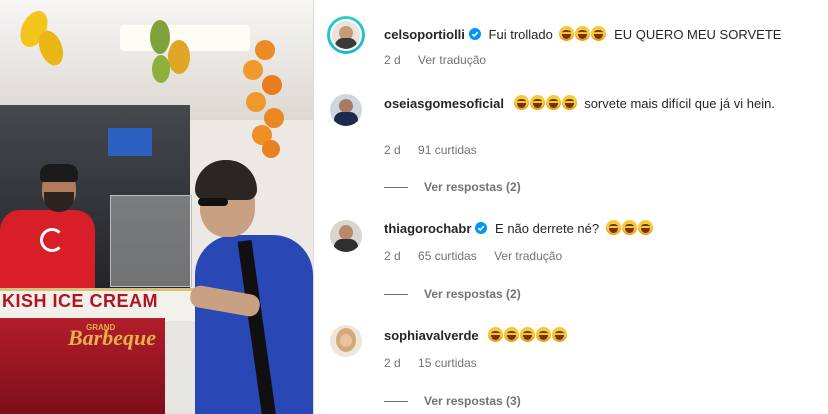  I want to click on like-count: 91 curtidas, so click(447, 150).